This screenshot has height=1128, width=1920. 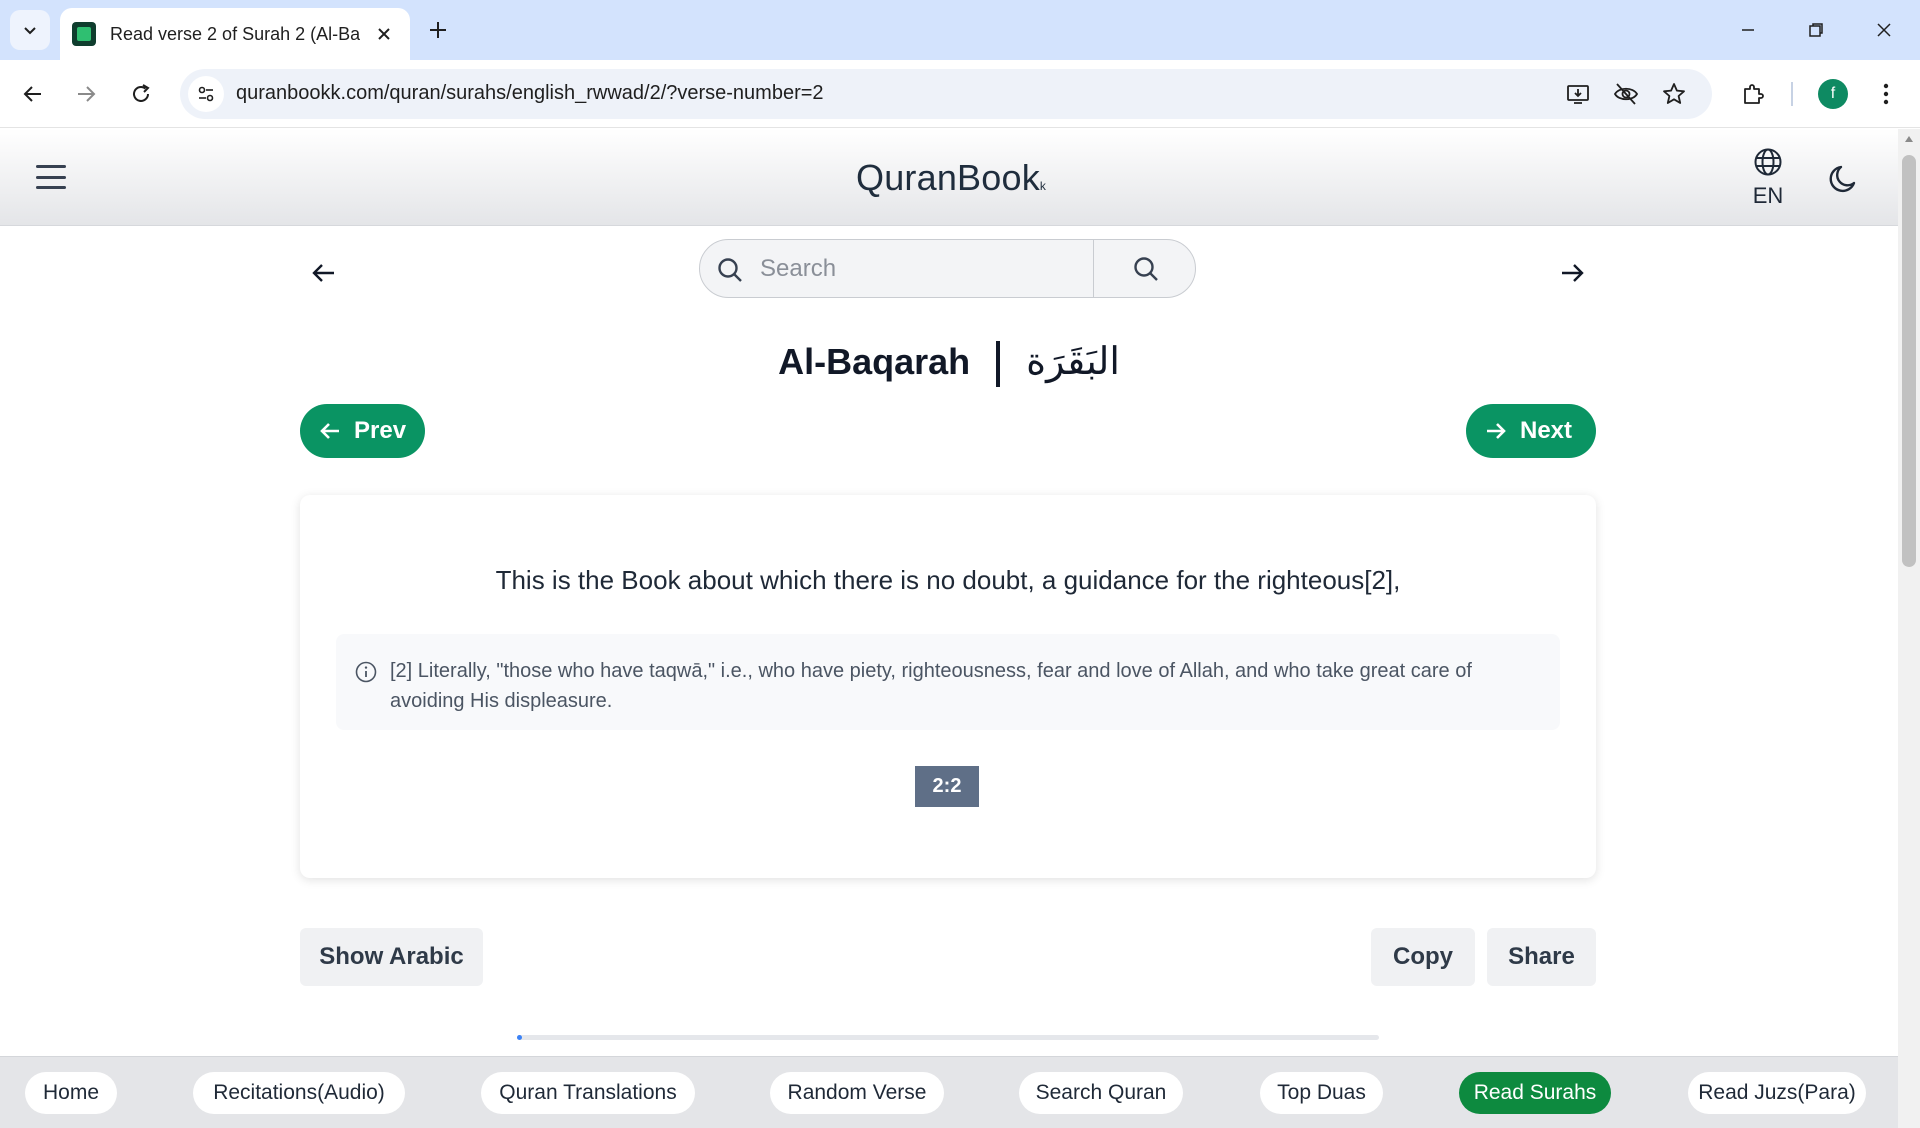 I want to click on next-button: Next, so click(x=1531, y=431).